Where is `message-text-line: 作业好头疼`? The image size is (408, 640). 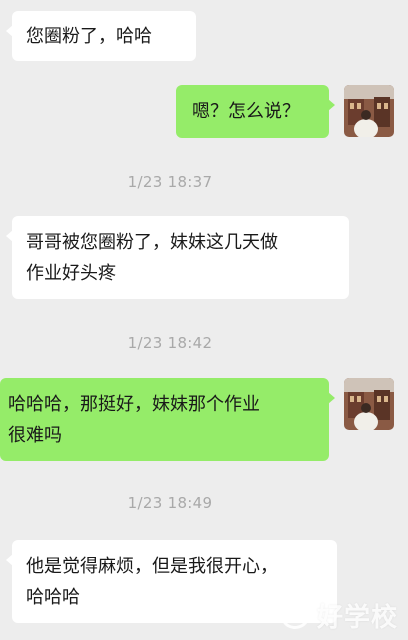
message-text-line: 作业好头疼 is located at coordinates (71, 273).